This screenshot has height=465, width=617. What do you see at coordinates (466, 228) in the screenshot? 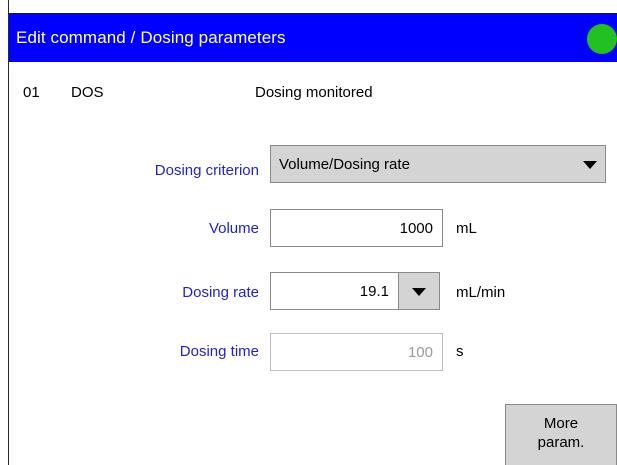
I see `volume-unit: mL` at bounding box center [466, 228].